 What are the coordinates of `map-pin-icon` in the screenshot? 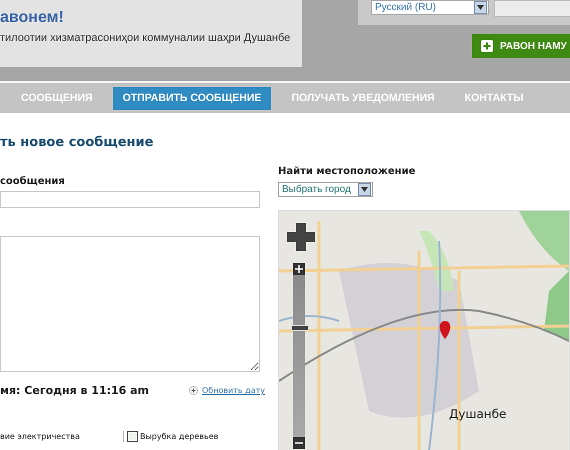 It's located at (445, 330).